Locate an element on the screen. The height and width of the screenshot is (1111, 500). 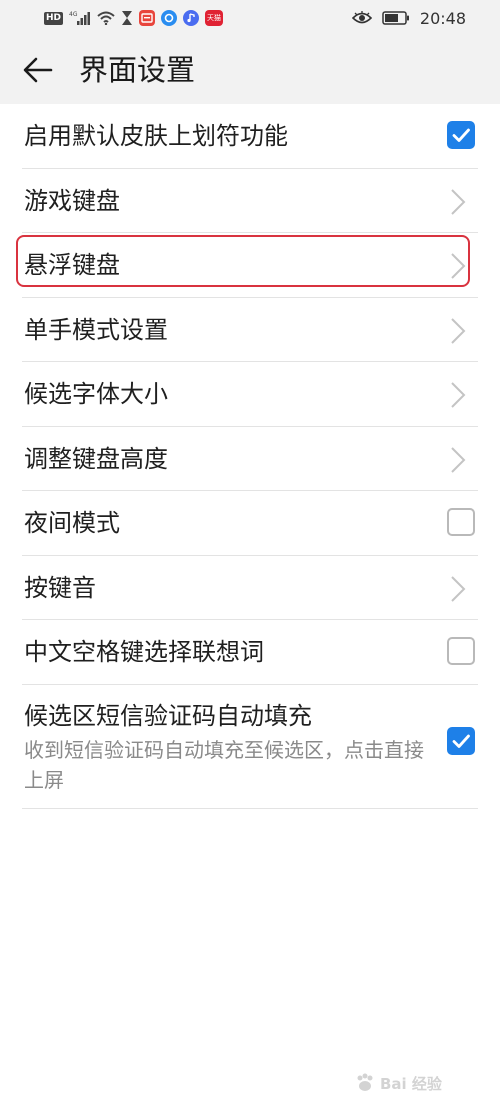
hourglass-icon is located at coordinates (127, 18).